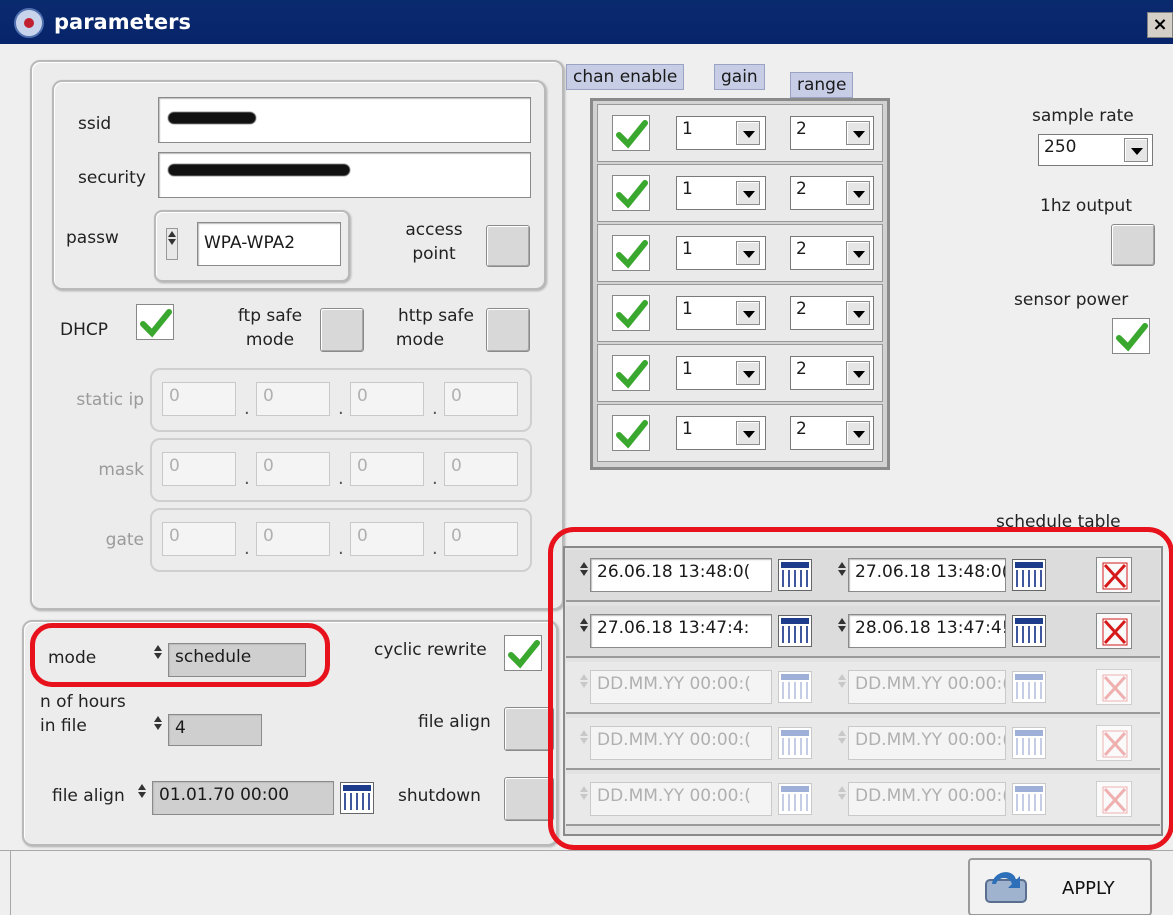 This screenshot has width=1173, height=915. Describe the element at coordinates (270, 316) in the screenshot. I see `ftp-safe-label-1: ftp safe` at that location.